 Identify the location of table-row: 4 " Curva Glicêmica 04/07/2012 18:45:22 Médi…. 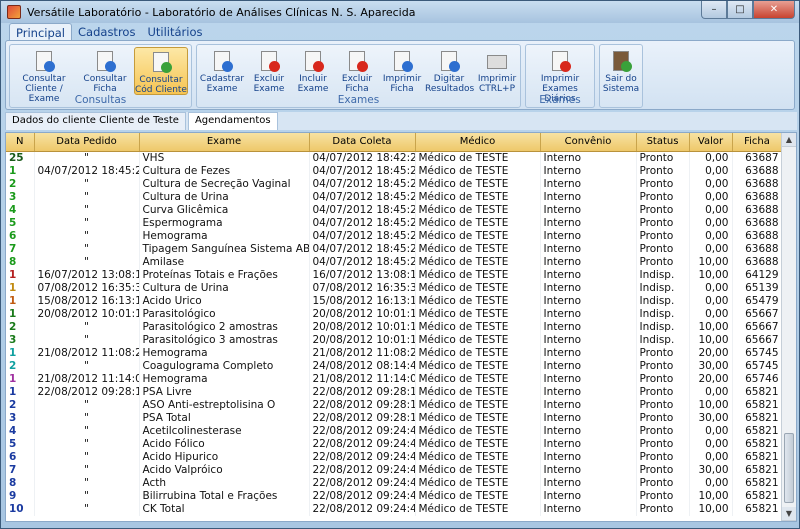
(394, 210).